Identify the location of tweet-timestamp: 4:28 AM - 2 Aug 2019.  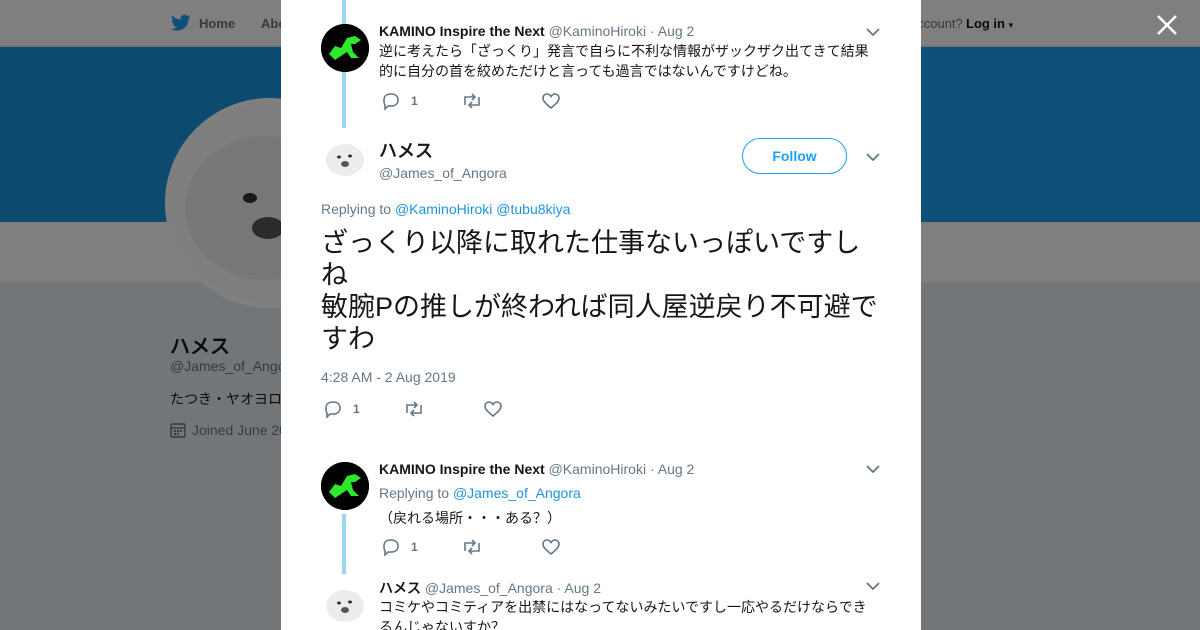
(388, 377).